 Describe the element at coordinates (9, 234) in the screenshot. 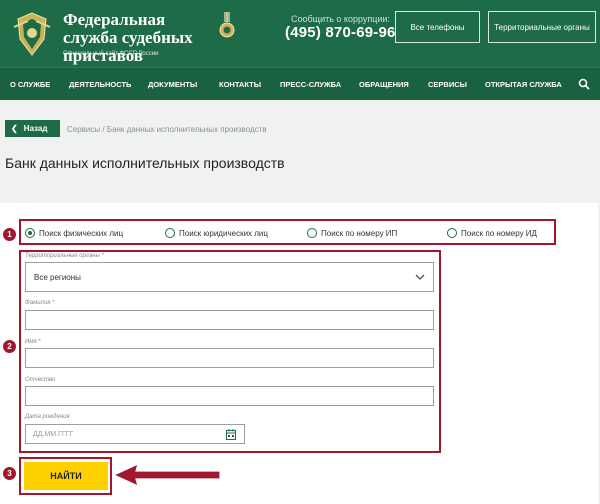

I see `step-marker-1: 1` at that location.